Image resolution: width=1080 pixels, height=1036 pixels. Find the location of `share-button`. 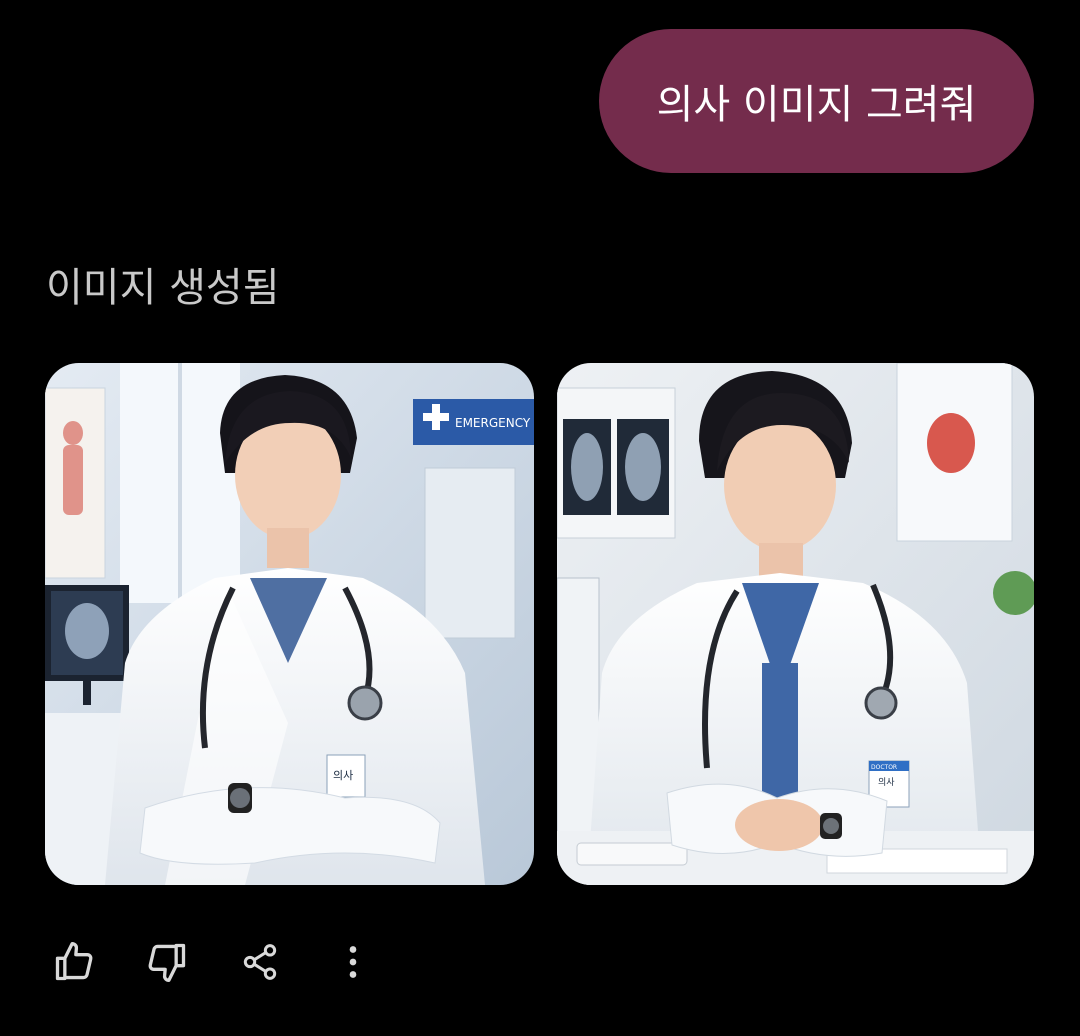

share-button is located at coordinates (260, 962).